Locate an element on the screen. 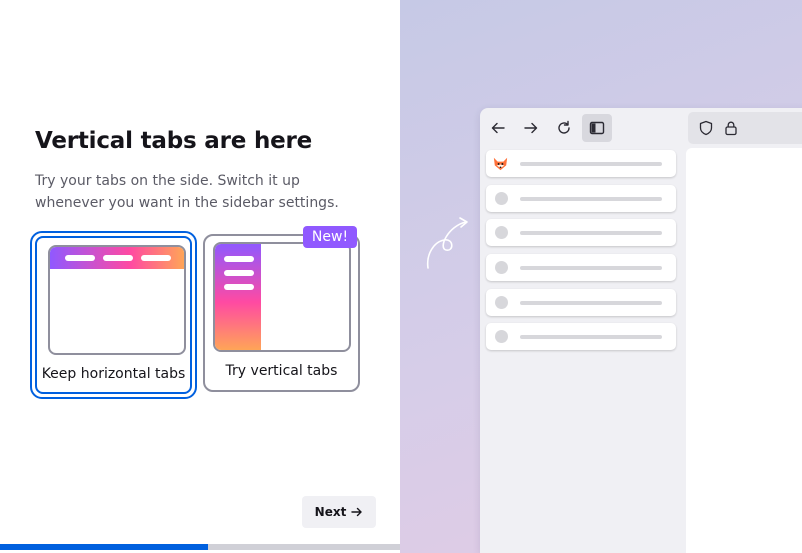 This screenshot has height=553, width=802. reload-icon is located at coordinates (564, 128).